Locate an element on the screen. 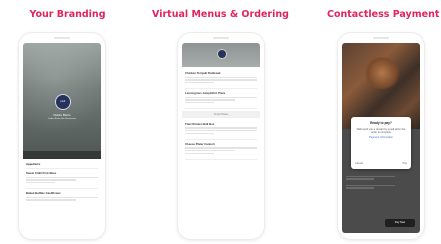 The height and width of the screenshot is (244, 441). menu-item-name: Thai Chicken Ball Box is located at coordinates (200, 123).